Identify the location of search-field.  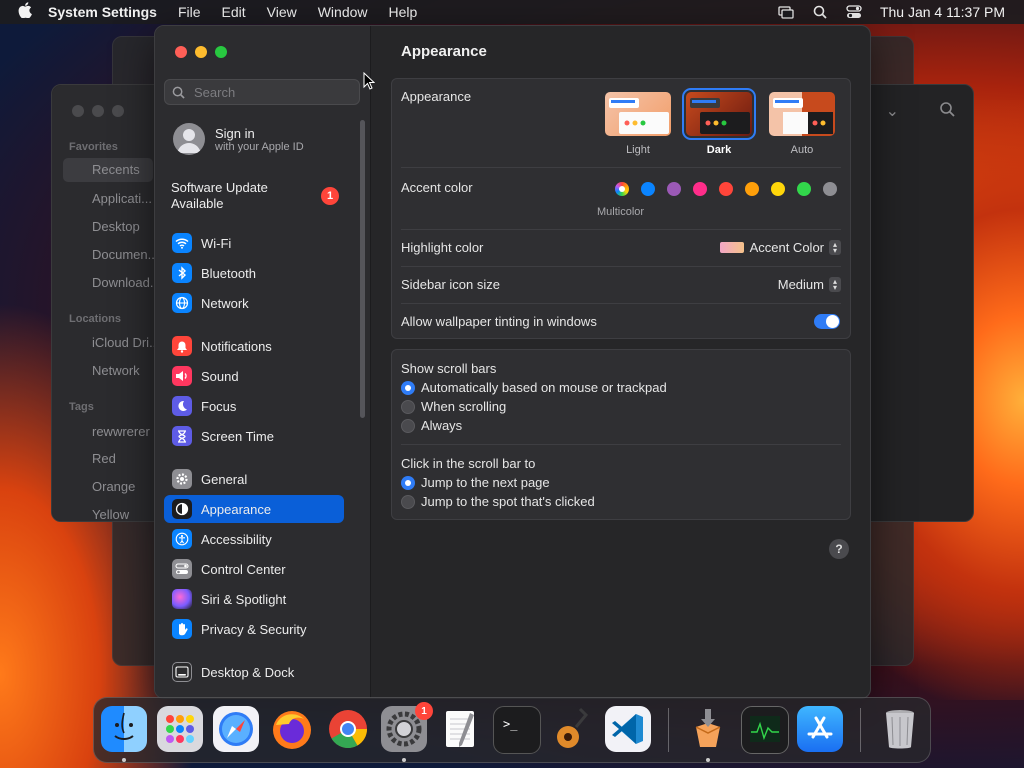
(262, 92).